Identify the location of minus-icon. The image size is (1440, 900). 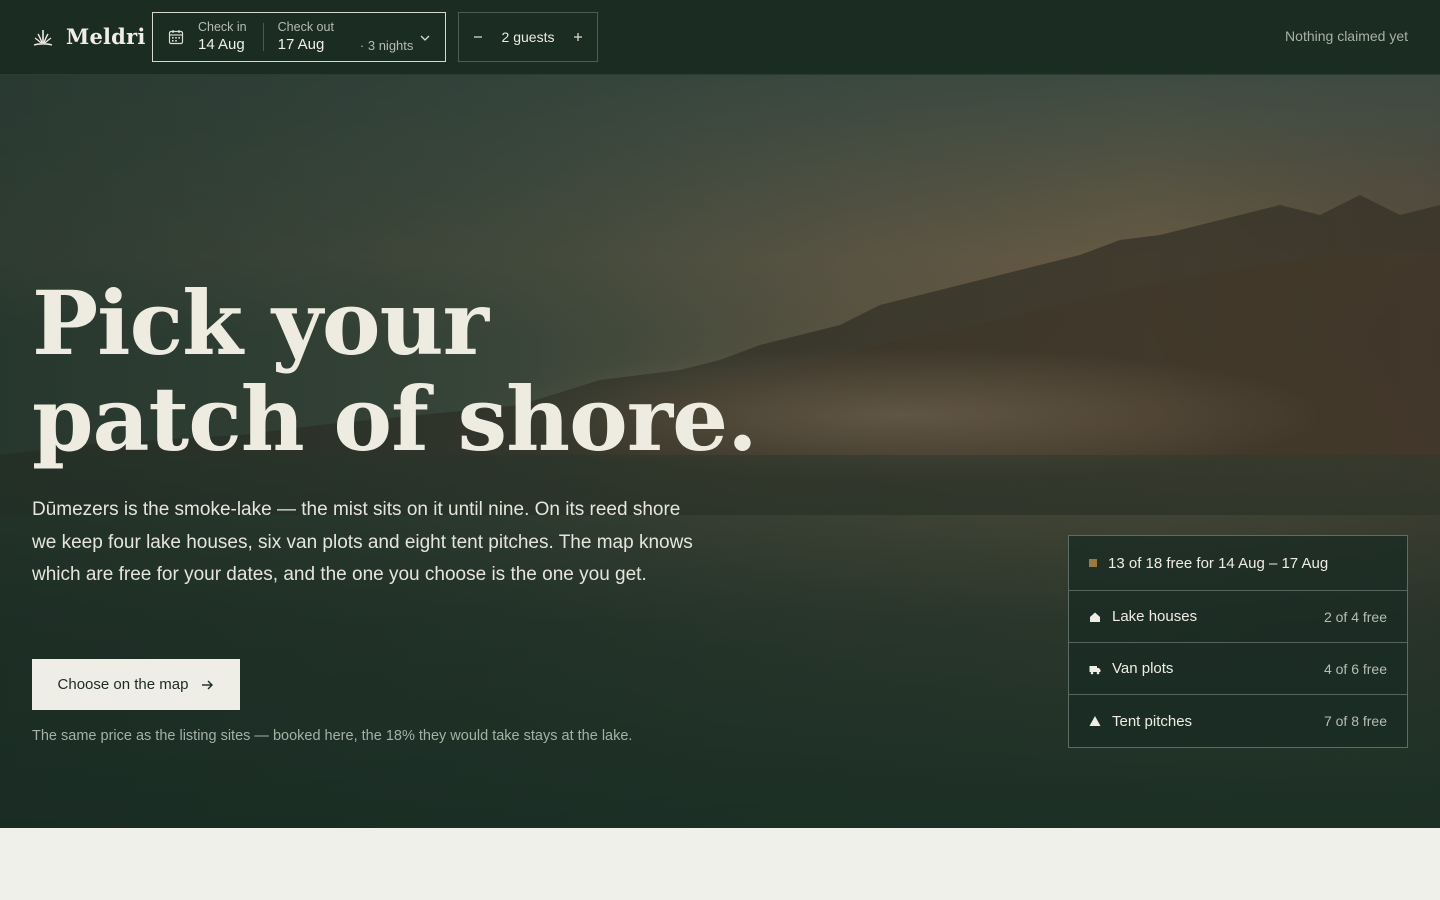
(478, 37).